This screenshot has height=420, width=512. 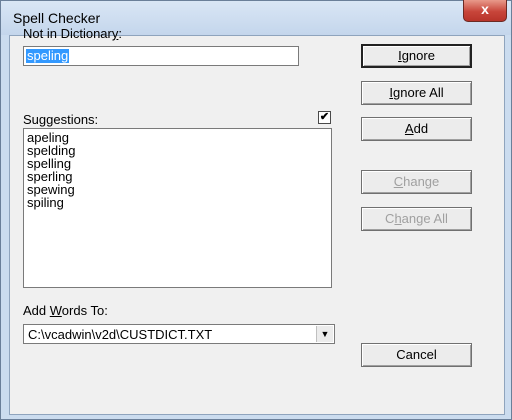 What do you see at coordinates (179, 202) in the screenshot?
I see `list-item: spiling` at bounding box center [179, 202].